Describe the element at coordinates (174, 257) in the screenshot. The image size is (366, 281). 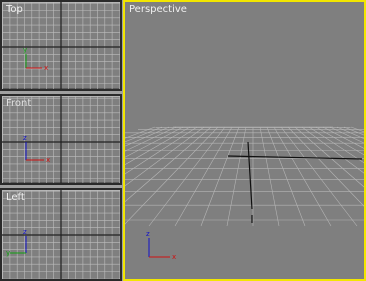
I see `axis-label-persp-u: x` at that location.